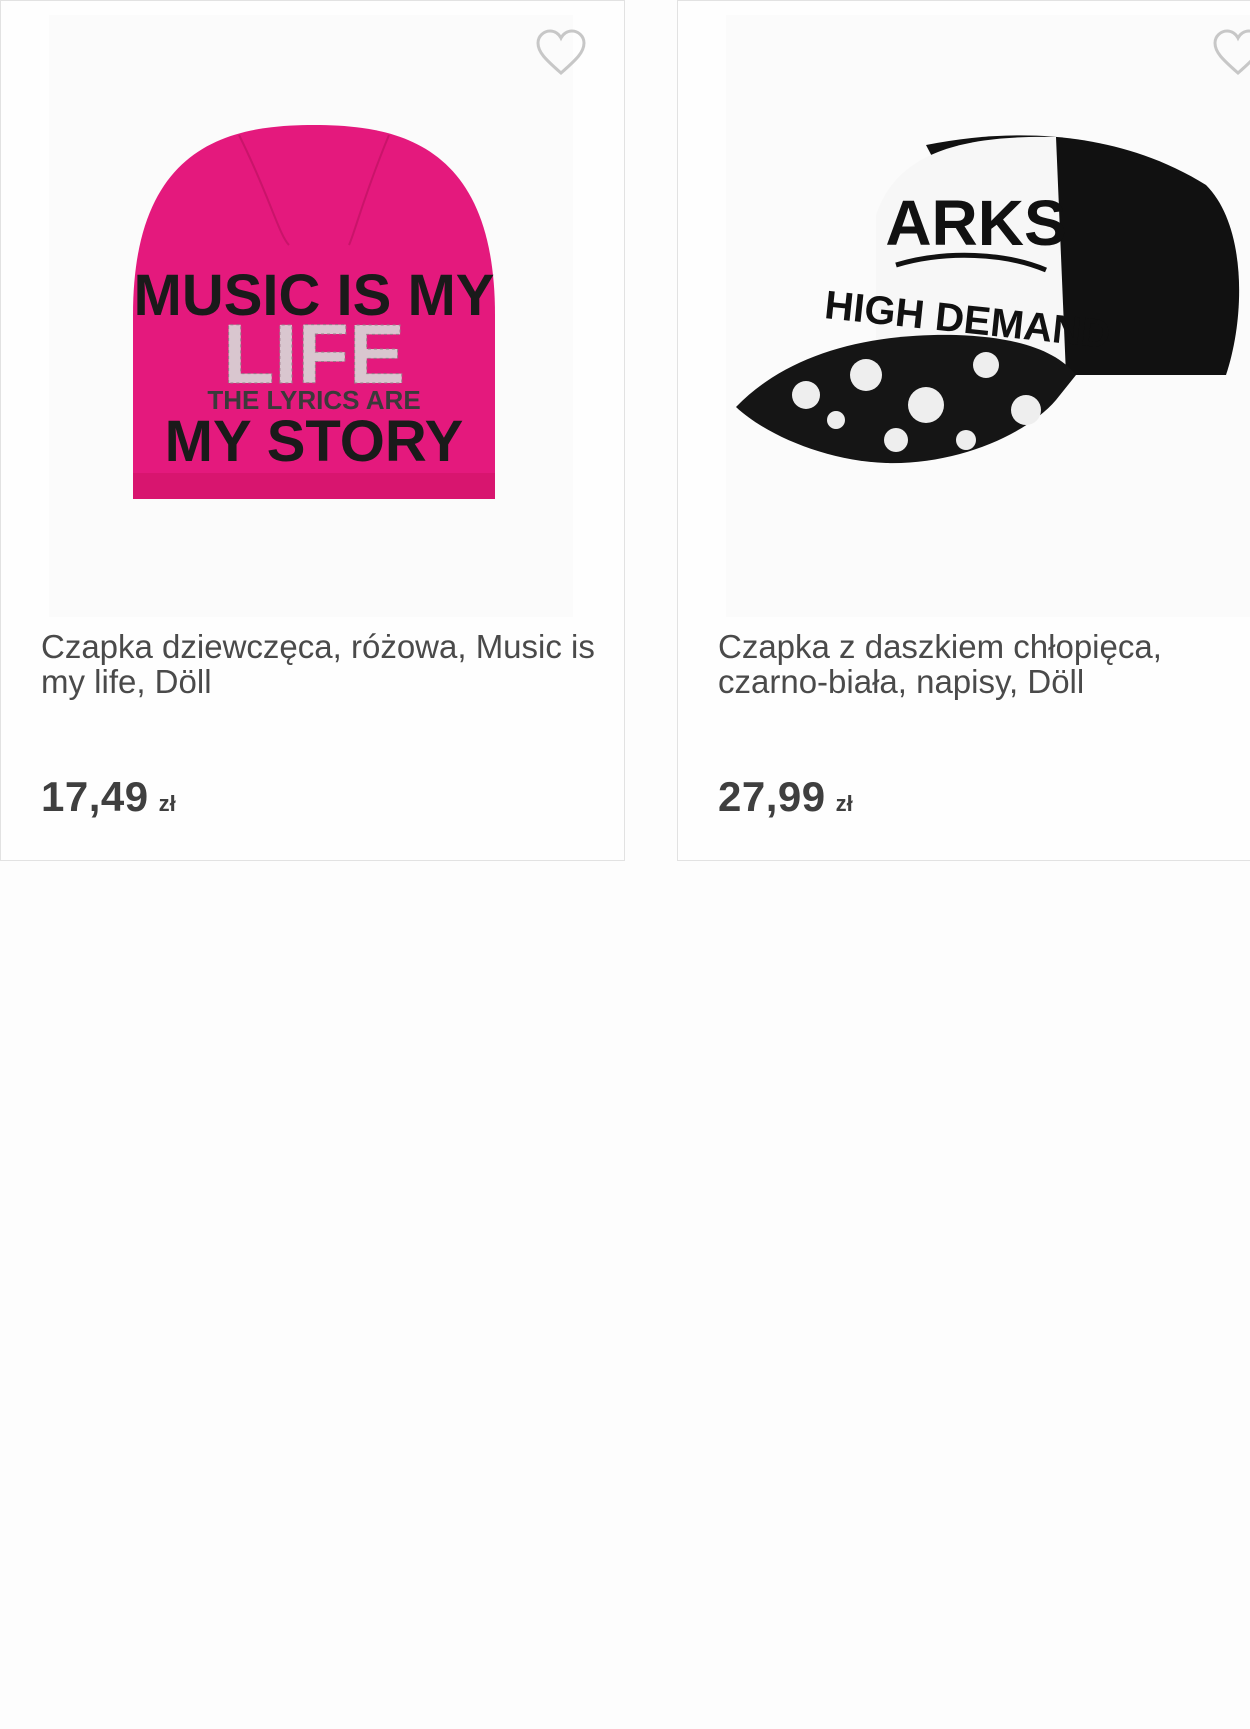  I want to click on print-line-1: ARKS, so click(975, 223).